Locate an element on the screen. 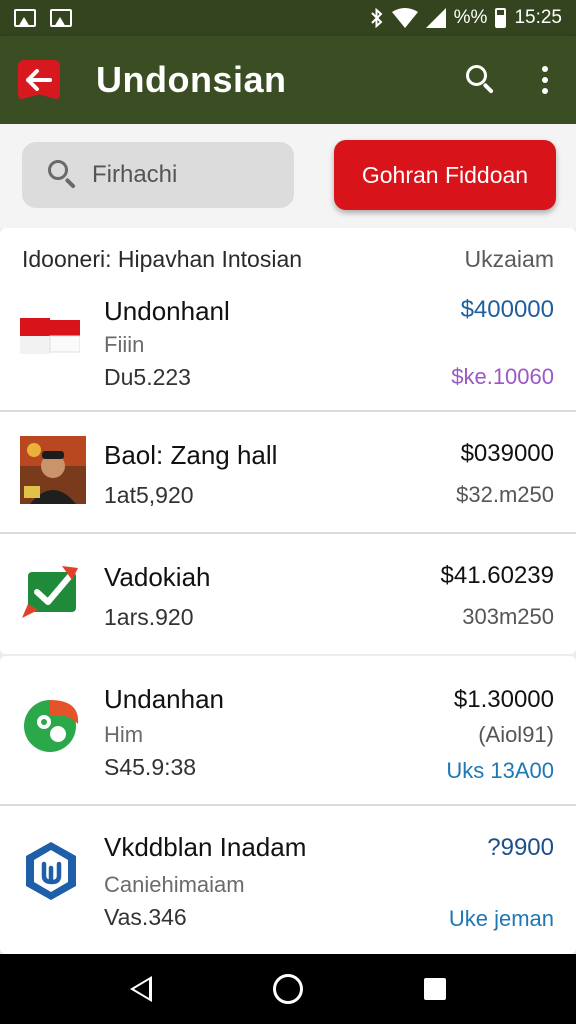 This screenshot has width=576, height=1024. item-extra: Uks 13A00 is located at coordinates (500, 770).